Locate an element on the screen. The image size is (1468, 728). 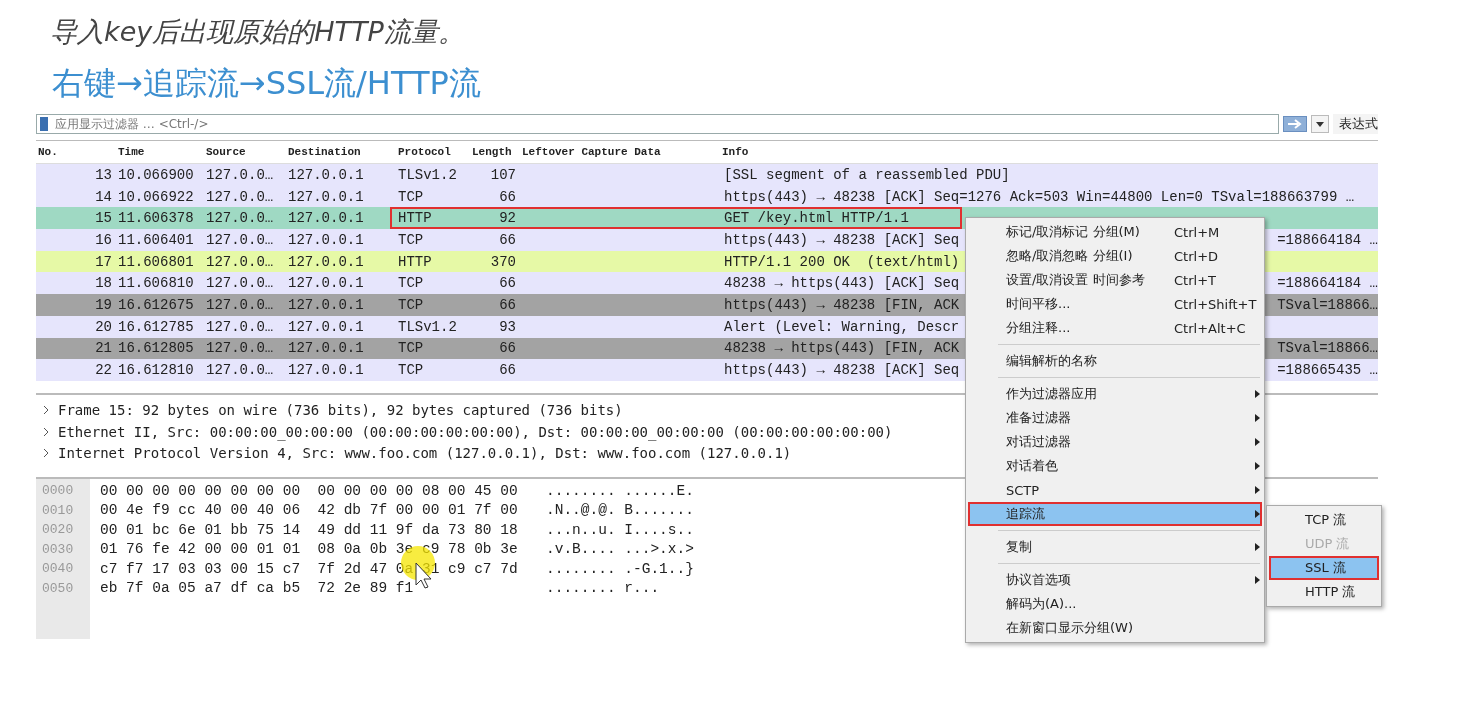
table-cell-text: 22 is located at coordinates (103, 370).